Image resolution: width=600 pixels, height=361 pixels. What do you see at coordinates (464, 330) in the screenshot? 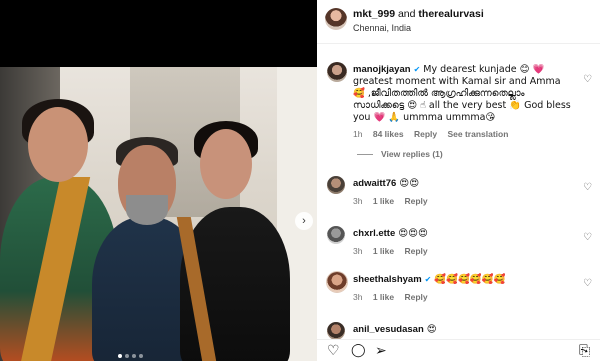
I see `comment-body: anil_vesudasan 😍` at bounding box center [464, 330].